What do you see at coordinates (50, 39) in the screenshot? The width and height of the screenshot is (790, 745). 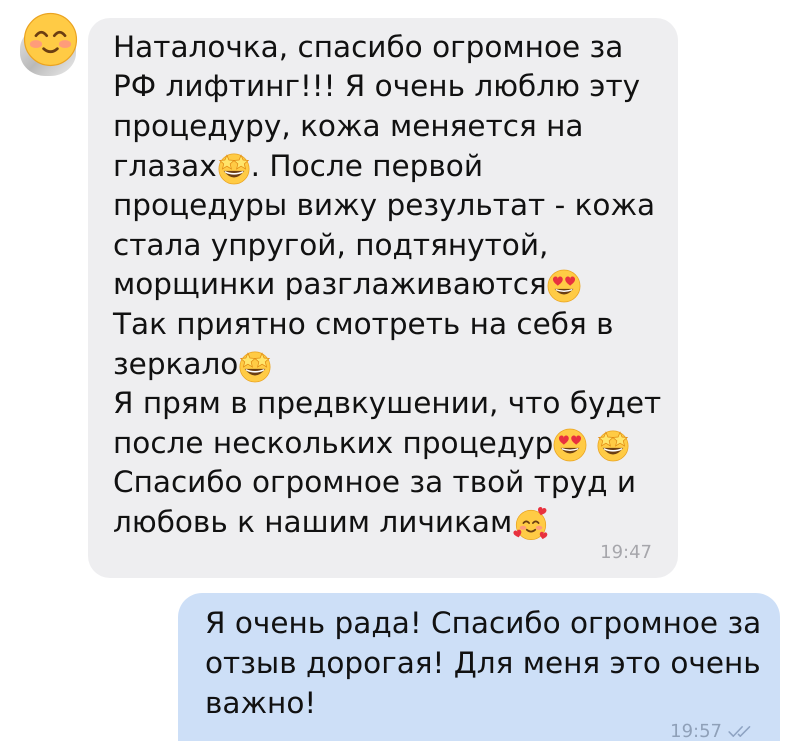 I see `smiling-face-icon` at bounding box center [50, 39].